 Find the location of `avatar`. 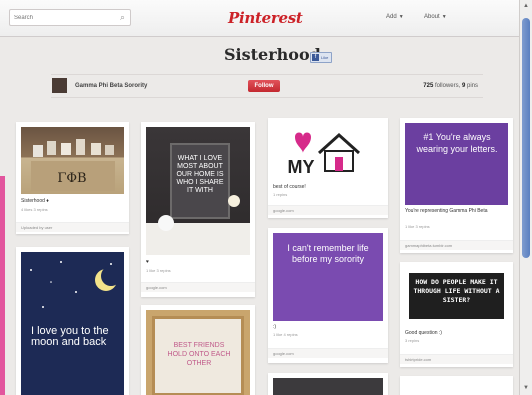

avatar is located at coordinates (59, 85).